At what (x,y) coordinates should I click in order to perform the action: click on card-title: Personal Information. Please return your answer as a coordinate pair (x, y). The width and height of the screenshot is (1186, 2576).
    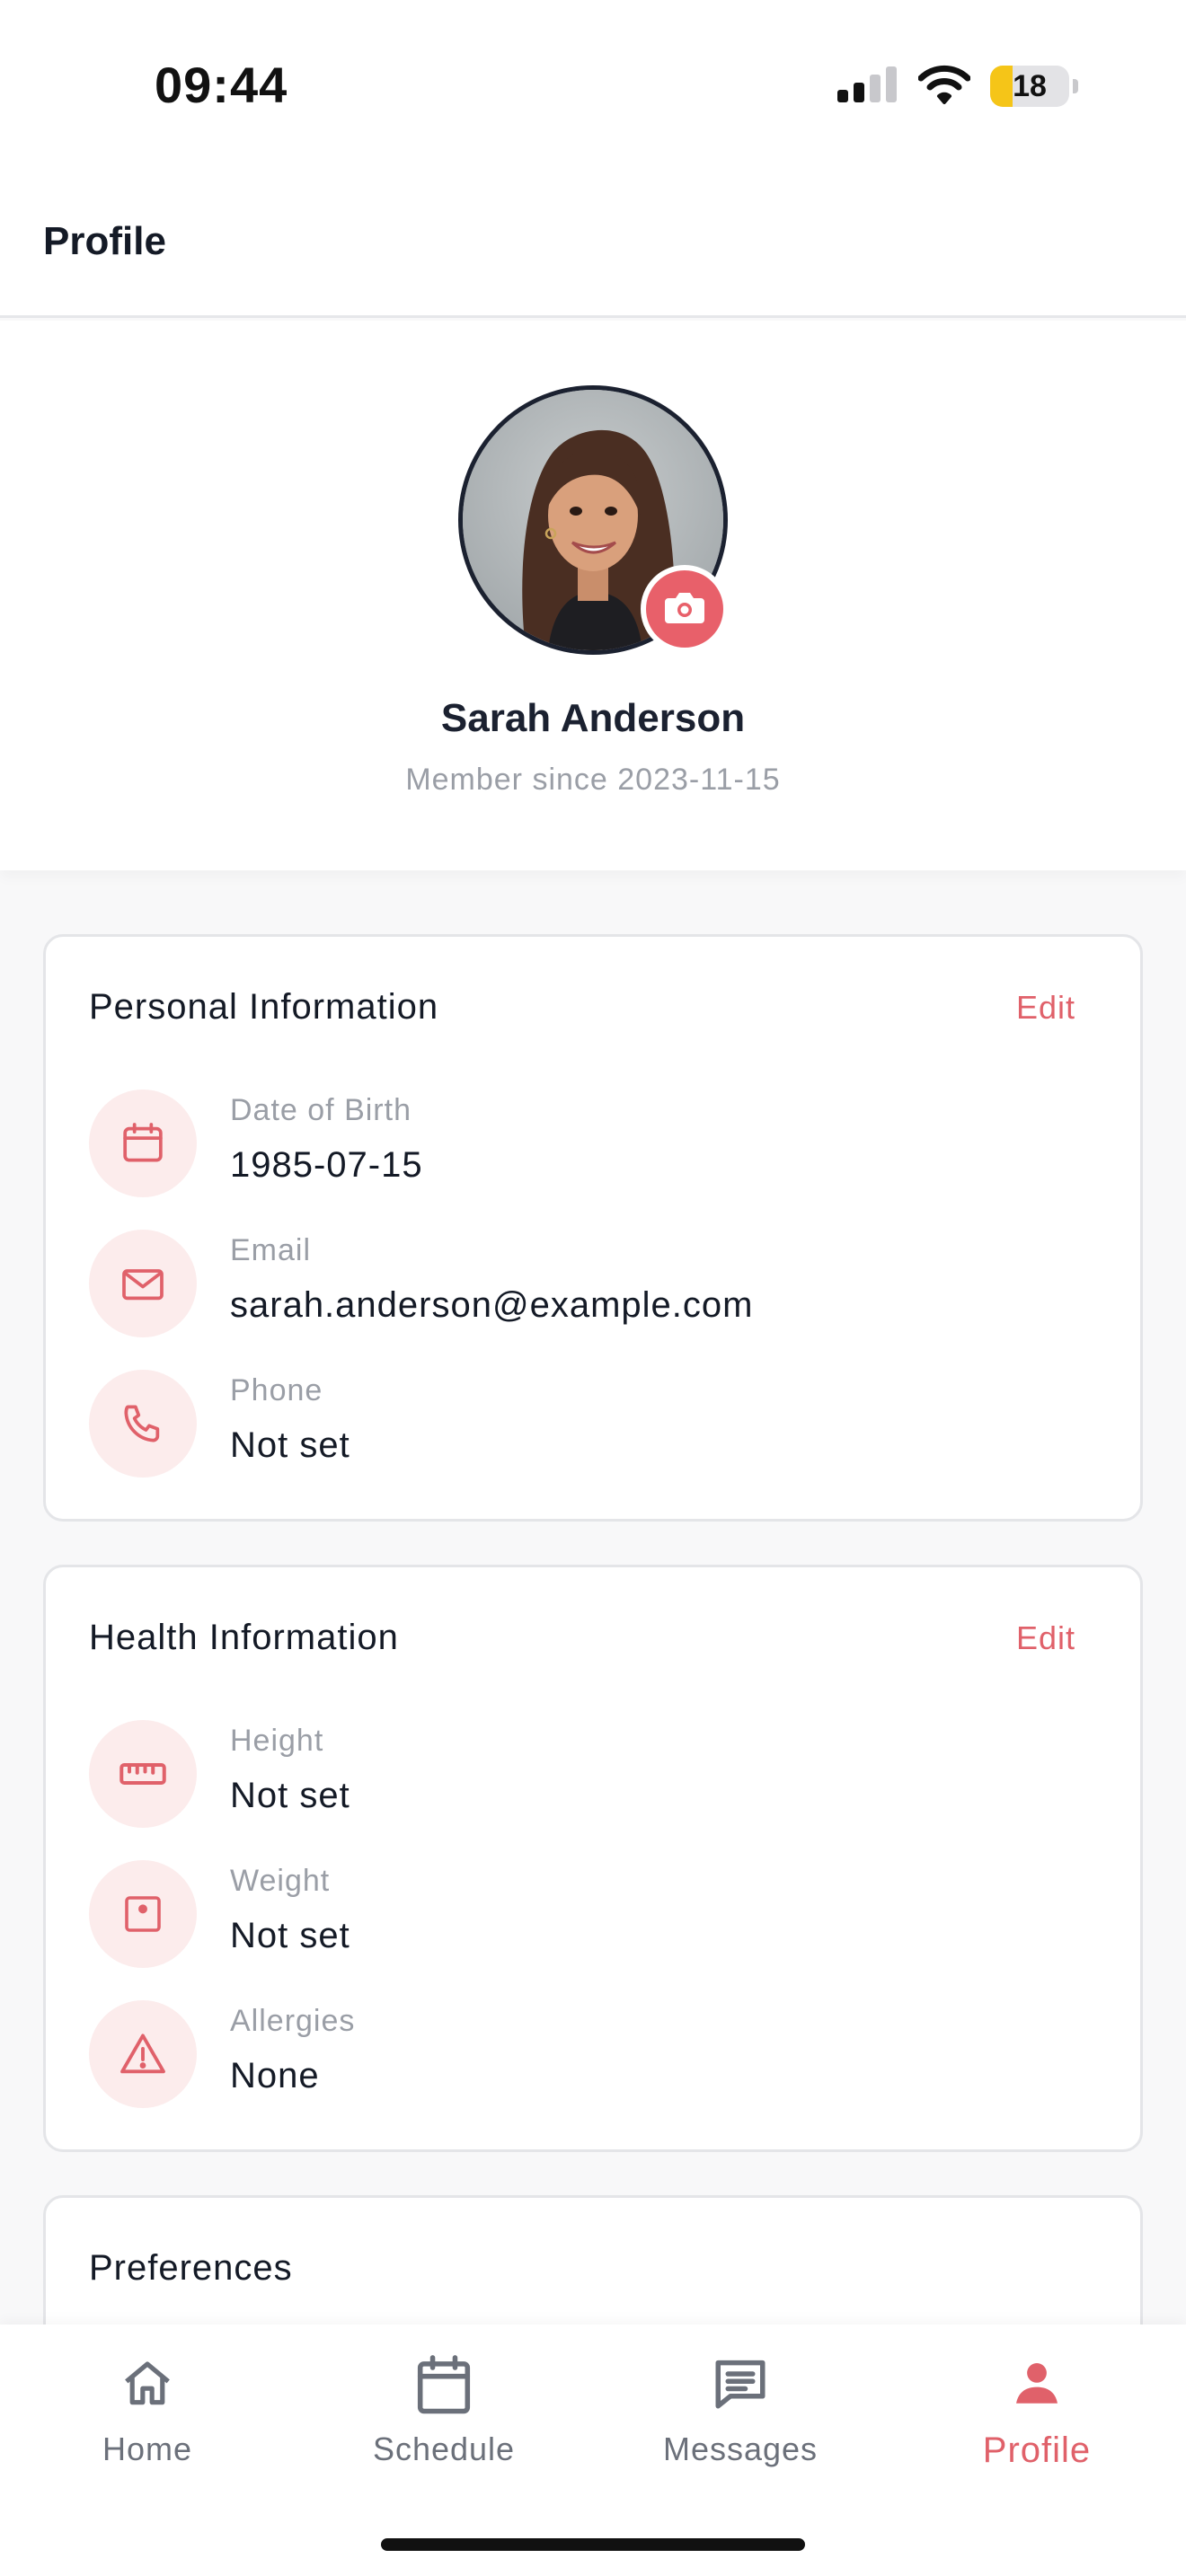
    Looking at the image, I should click on (264, 1007).